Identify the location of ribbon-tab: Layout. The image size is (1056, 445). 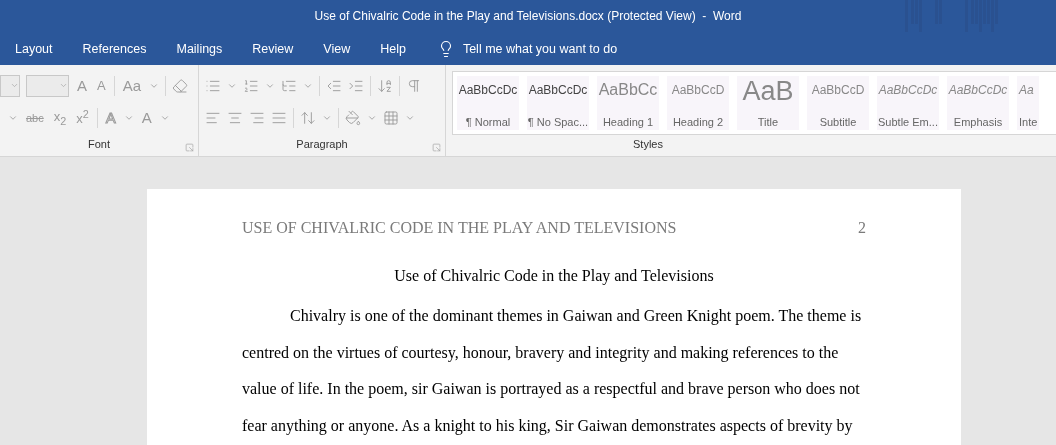
(34, 48).